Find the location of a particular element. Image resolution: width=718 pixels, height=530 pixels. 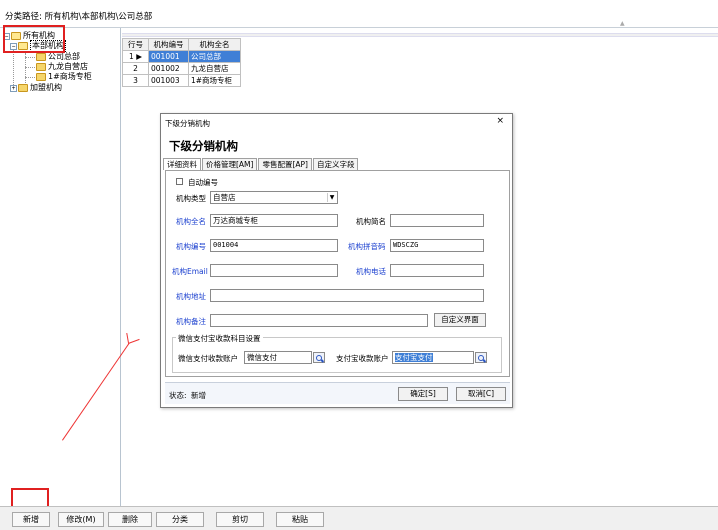

address-input is located at coordinates (347, 295).